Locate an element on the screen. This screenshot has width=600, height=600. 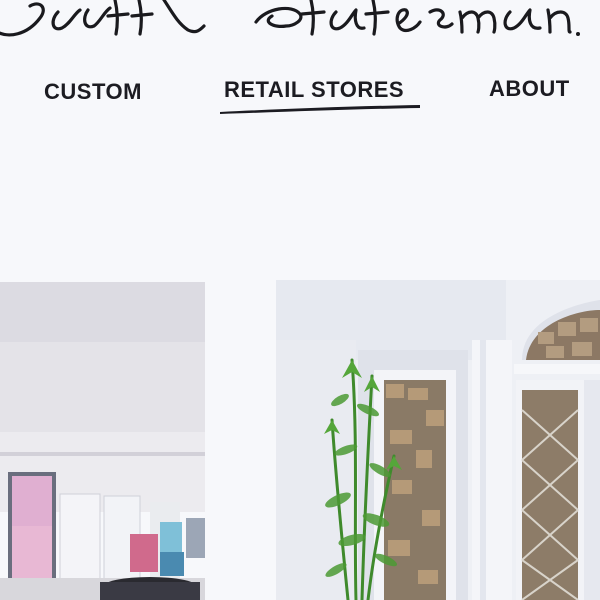
active-nav-underline is located at coordinates (320, 109).